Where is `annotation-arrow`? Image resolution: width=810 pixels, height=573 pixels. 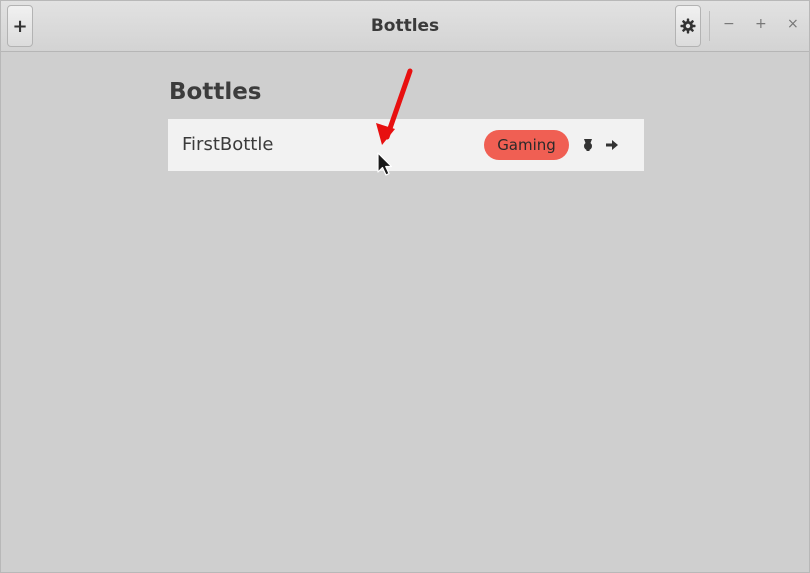 annotation-arrow is located at coordinates (394, 106).